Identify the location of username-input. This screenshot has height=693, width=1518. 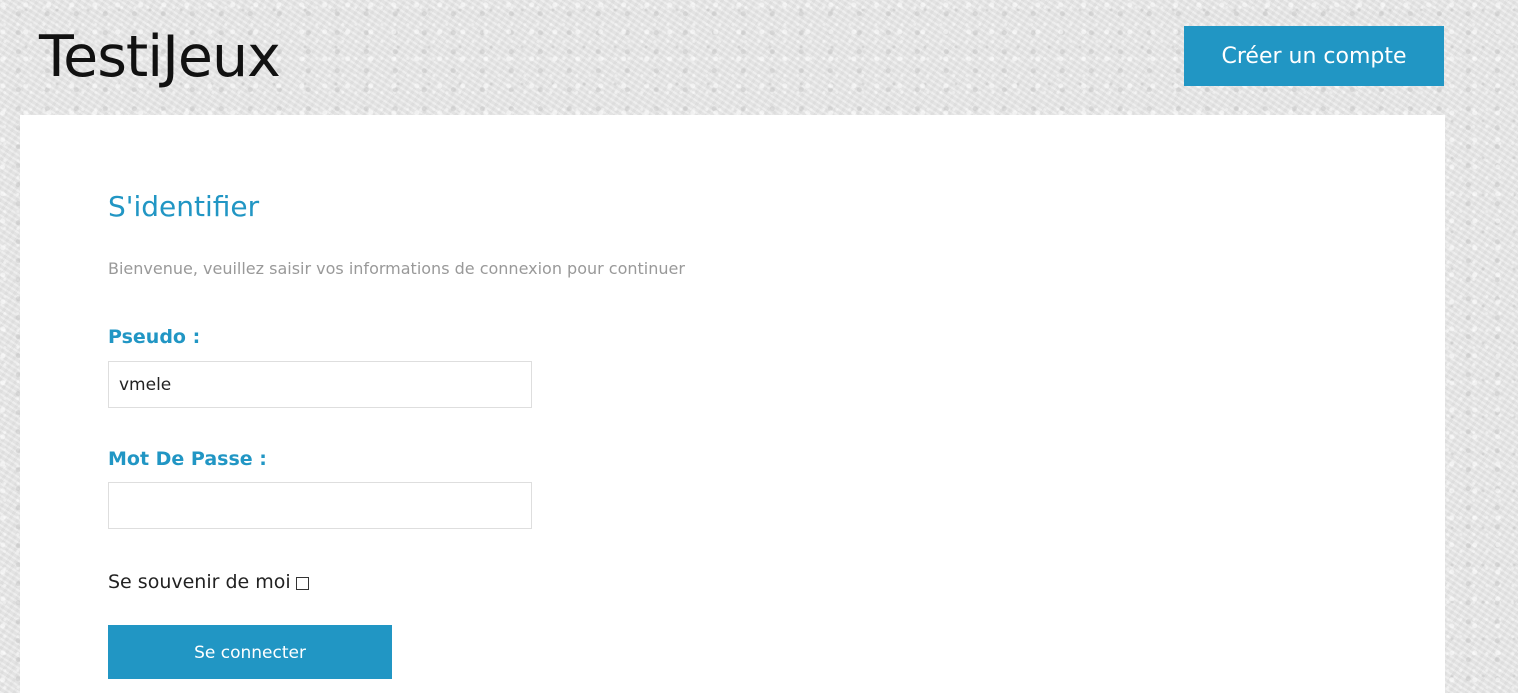
(320, 384).